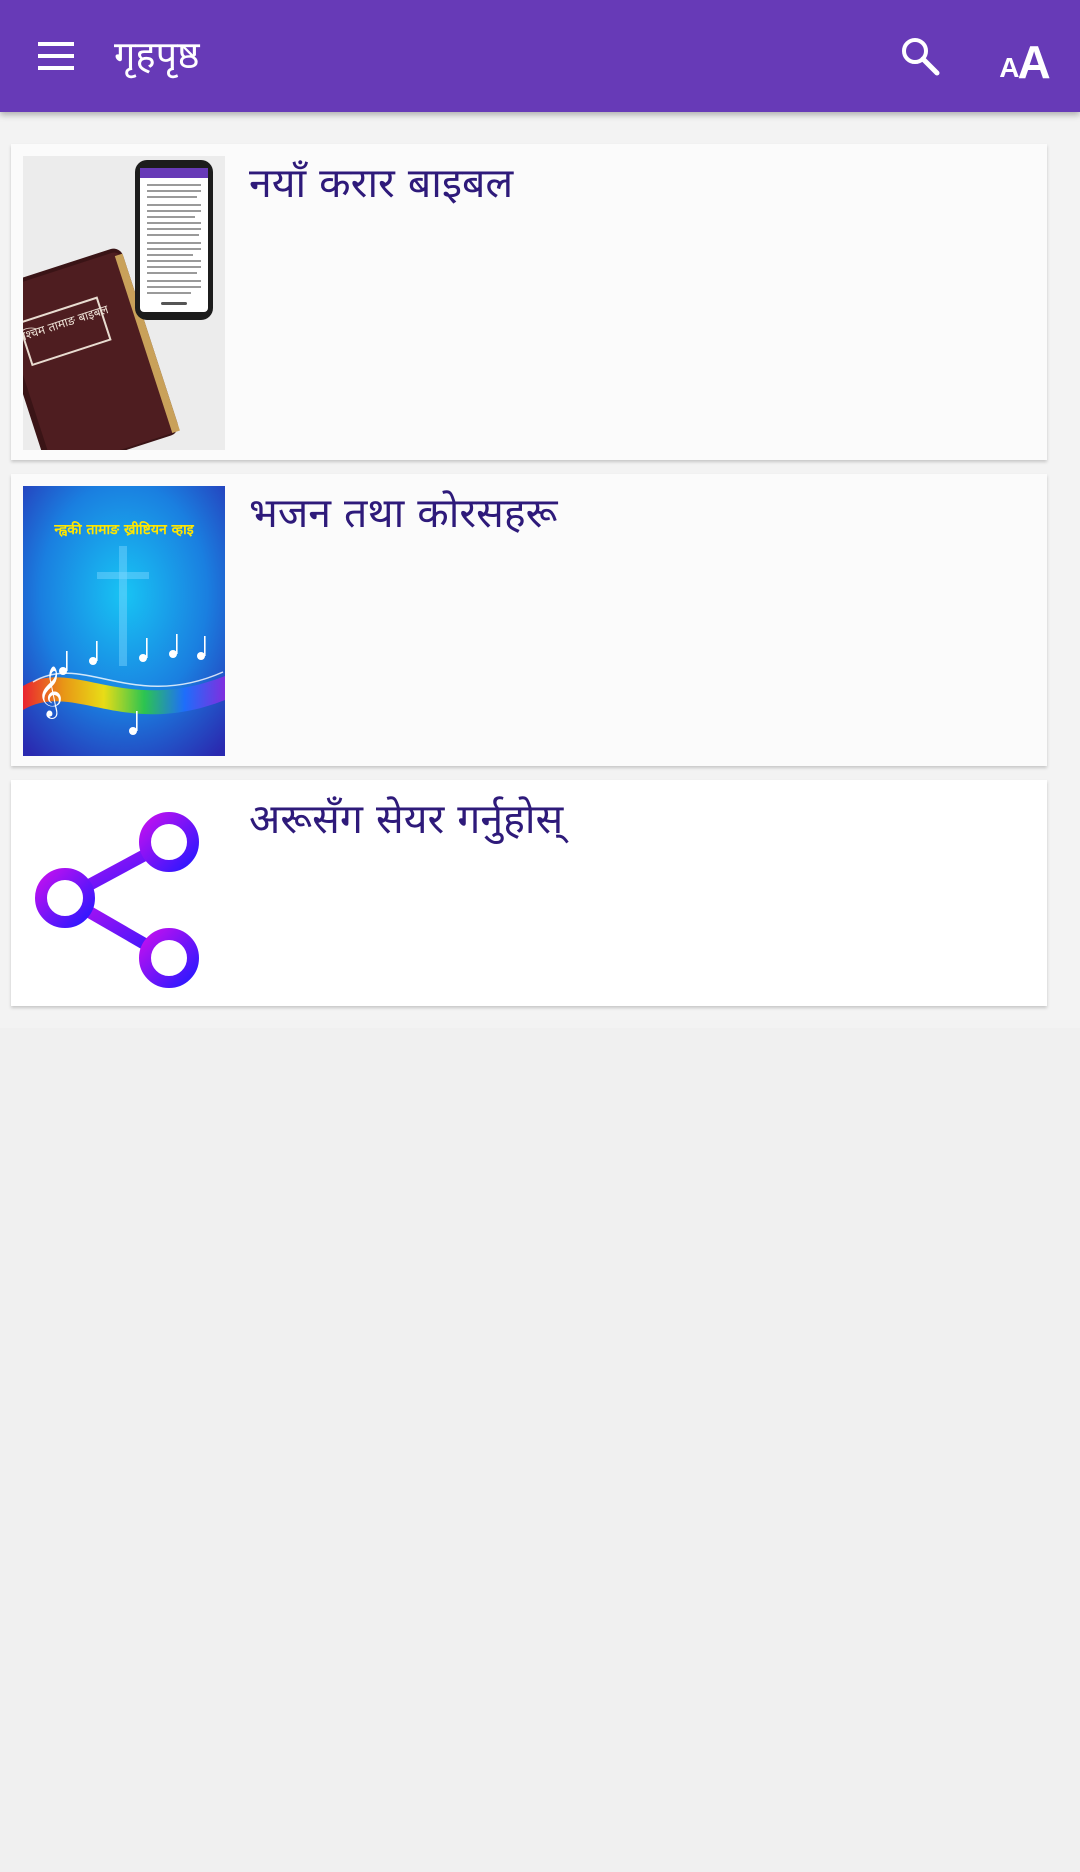 The height and width of the screenshot is (1872, 1080). I want to click on share-icon, so click(117, 900).